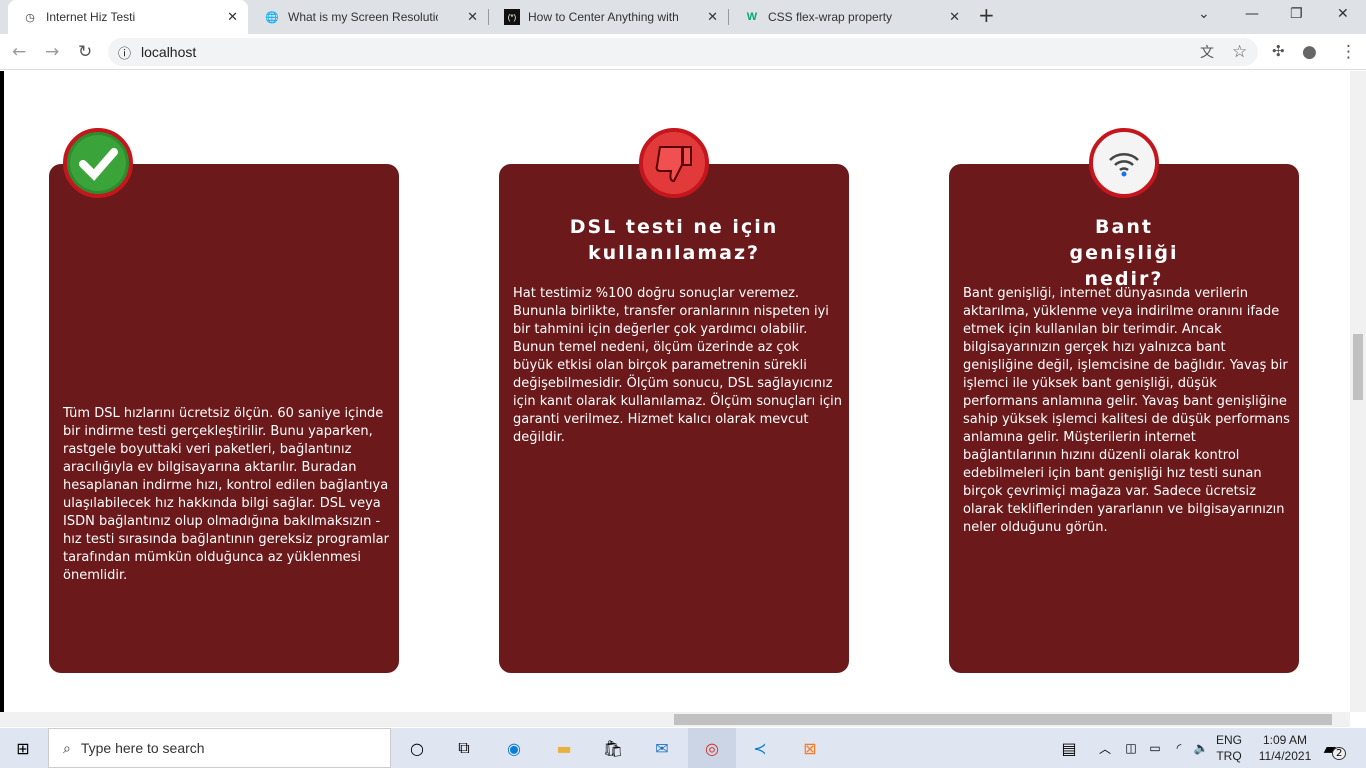 Image resolution: width=1366 pixels, height=768 pixels. I want to click on globe-icon: 🌐, so click(272, 17).